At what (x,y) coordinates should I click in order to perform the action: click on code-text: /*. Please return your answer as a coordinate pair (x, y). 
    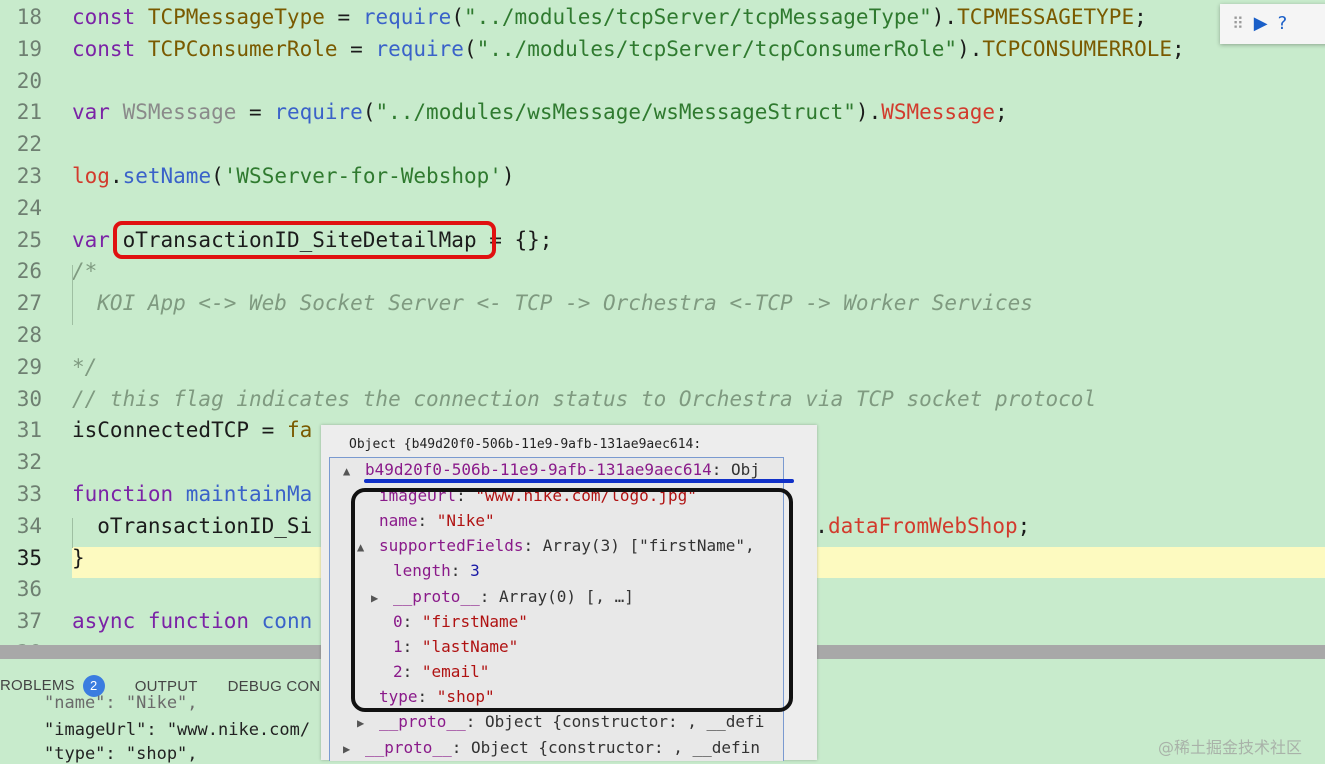
    Looking at the image, I should click on (84, 271).